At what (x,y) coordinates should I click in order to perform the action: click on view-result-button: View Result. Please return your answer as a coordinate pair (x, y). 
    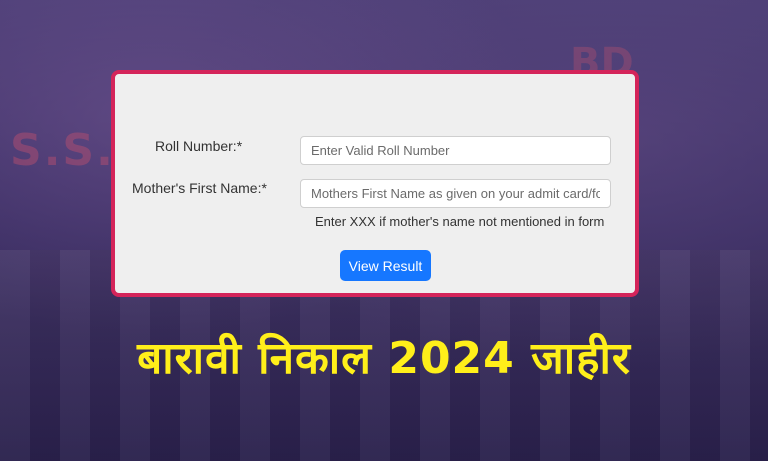
    Looking at the image, I should click on (385, 265).